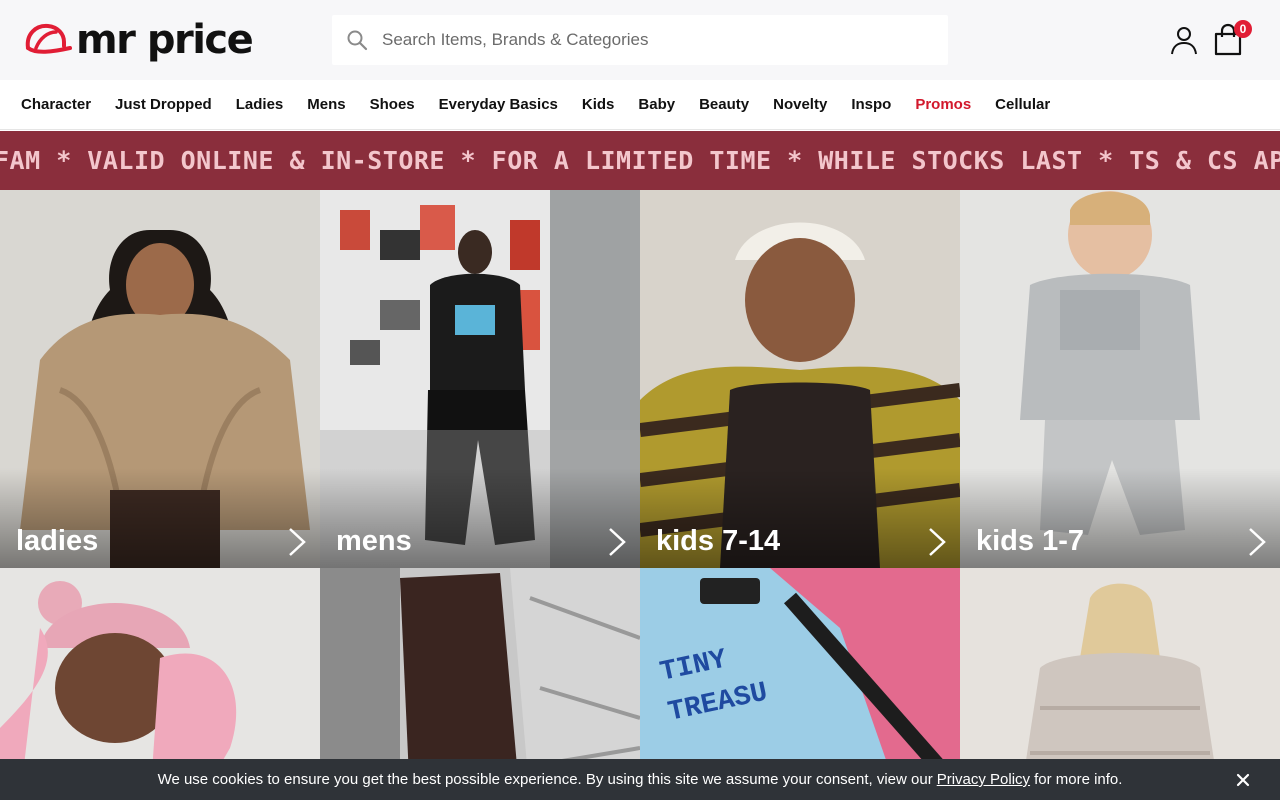 The image size is (1280, 800). I want to click on search-input, so click(652, 40).